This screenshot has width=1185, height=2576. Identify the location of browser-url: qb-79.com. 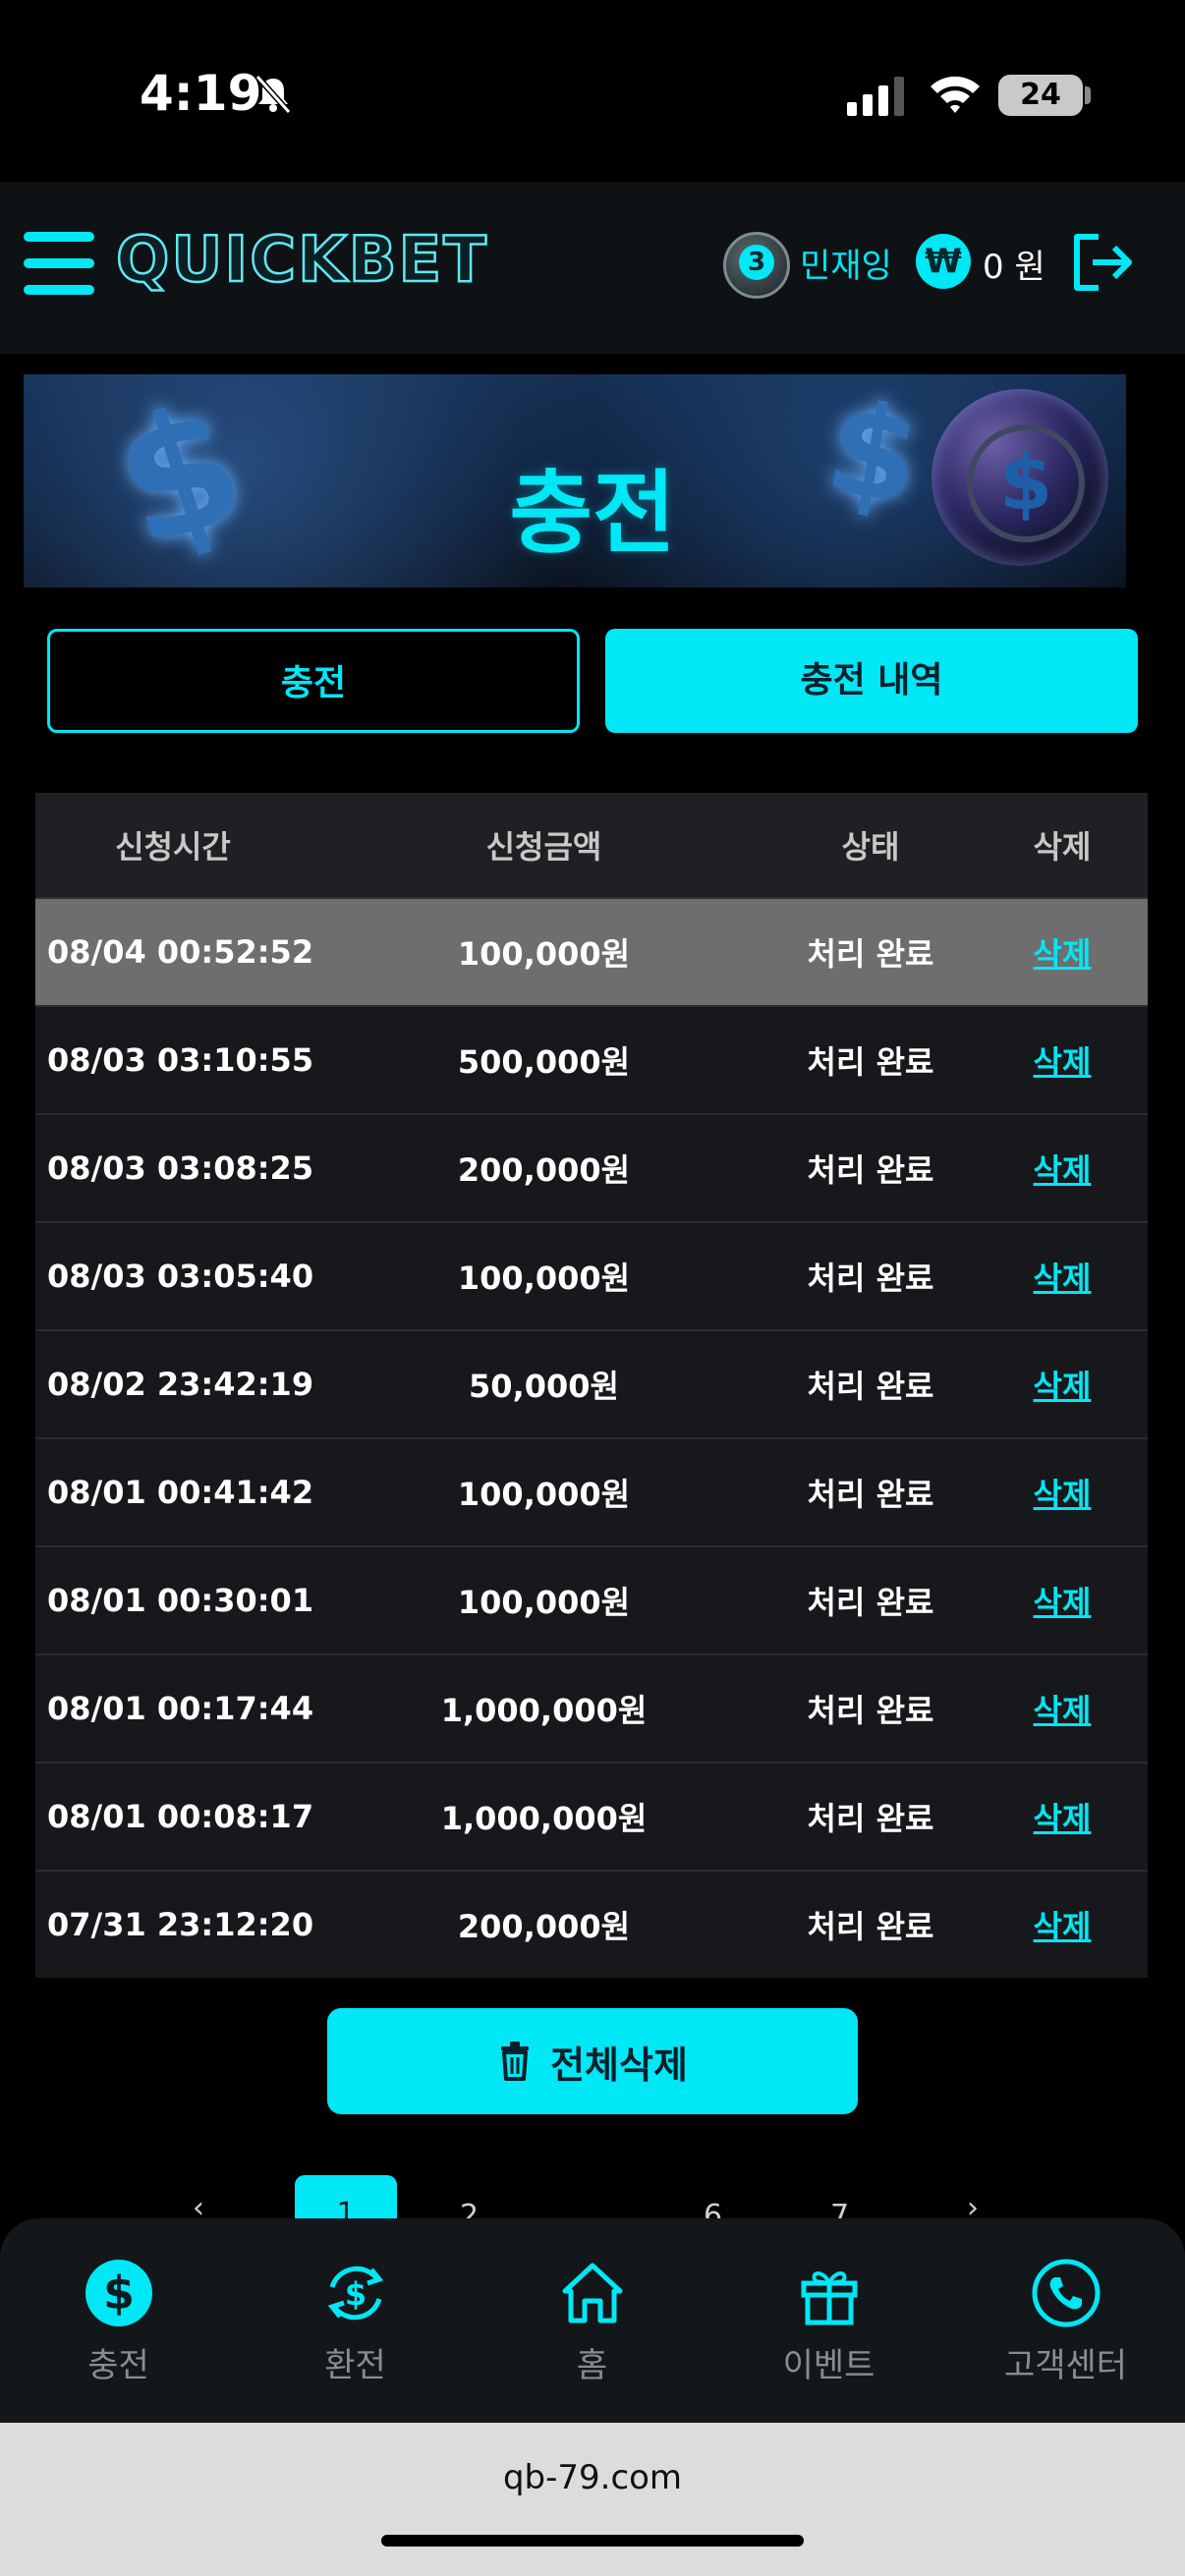
(592, 2477).